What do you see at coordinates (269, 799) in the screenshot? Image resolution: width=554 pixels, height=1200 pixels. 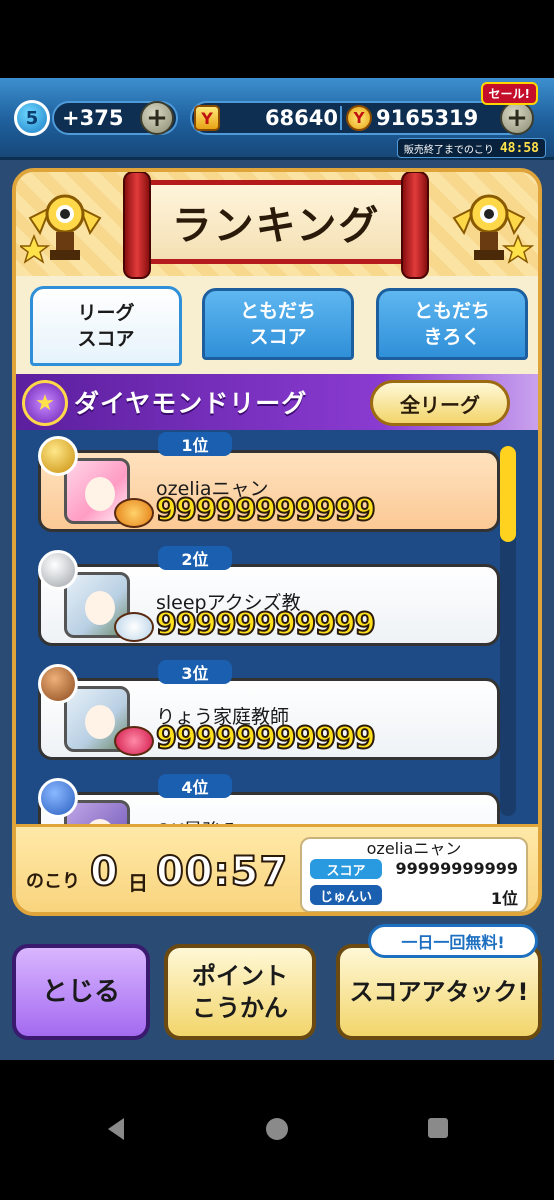 I see `list-item: 4位 OK最強み` at bounding box center [269, 799].